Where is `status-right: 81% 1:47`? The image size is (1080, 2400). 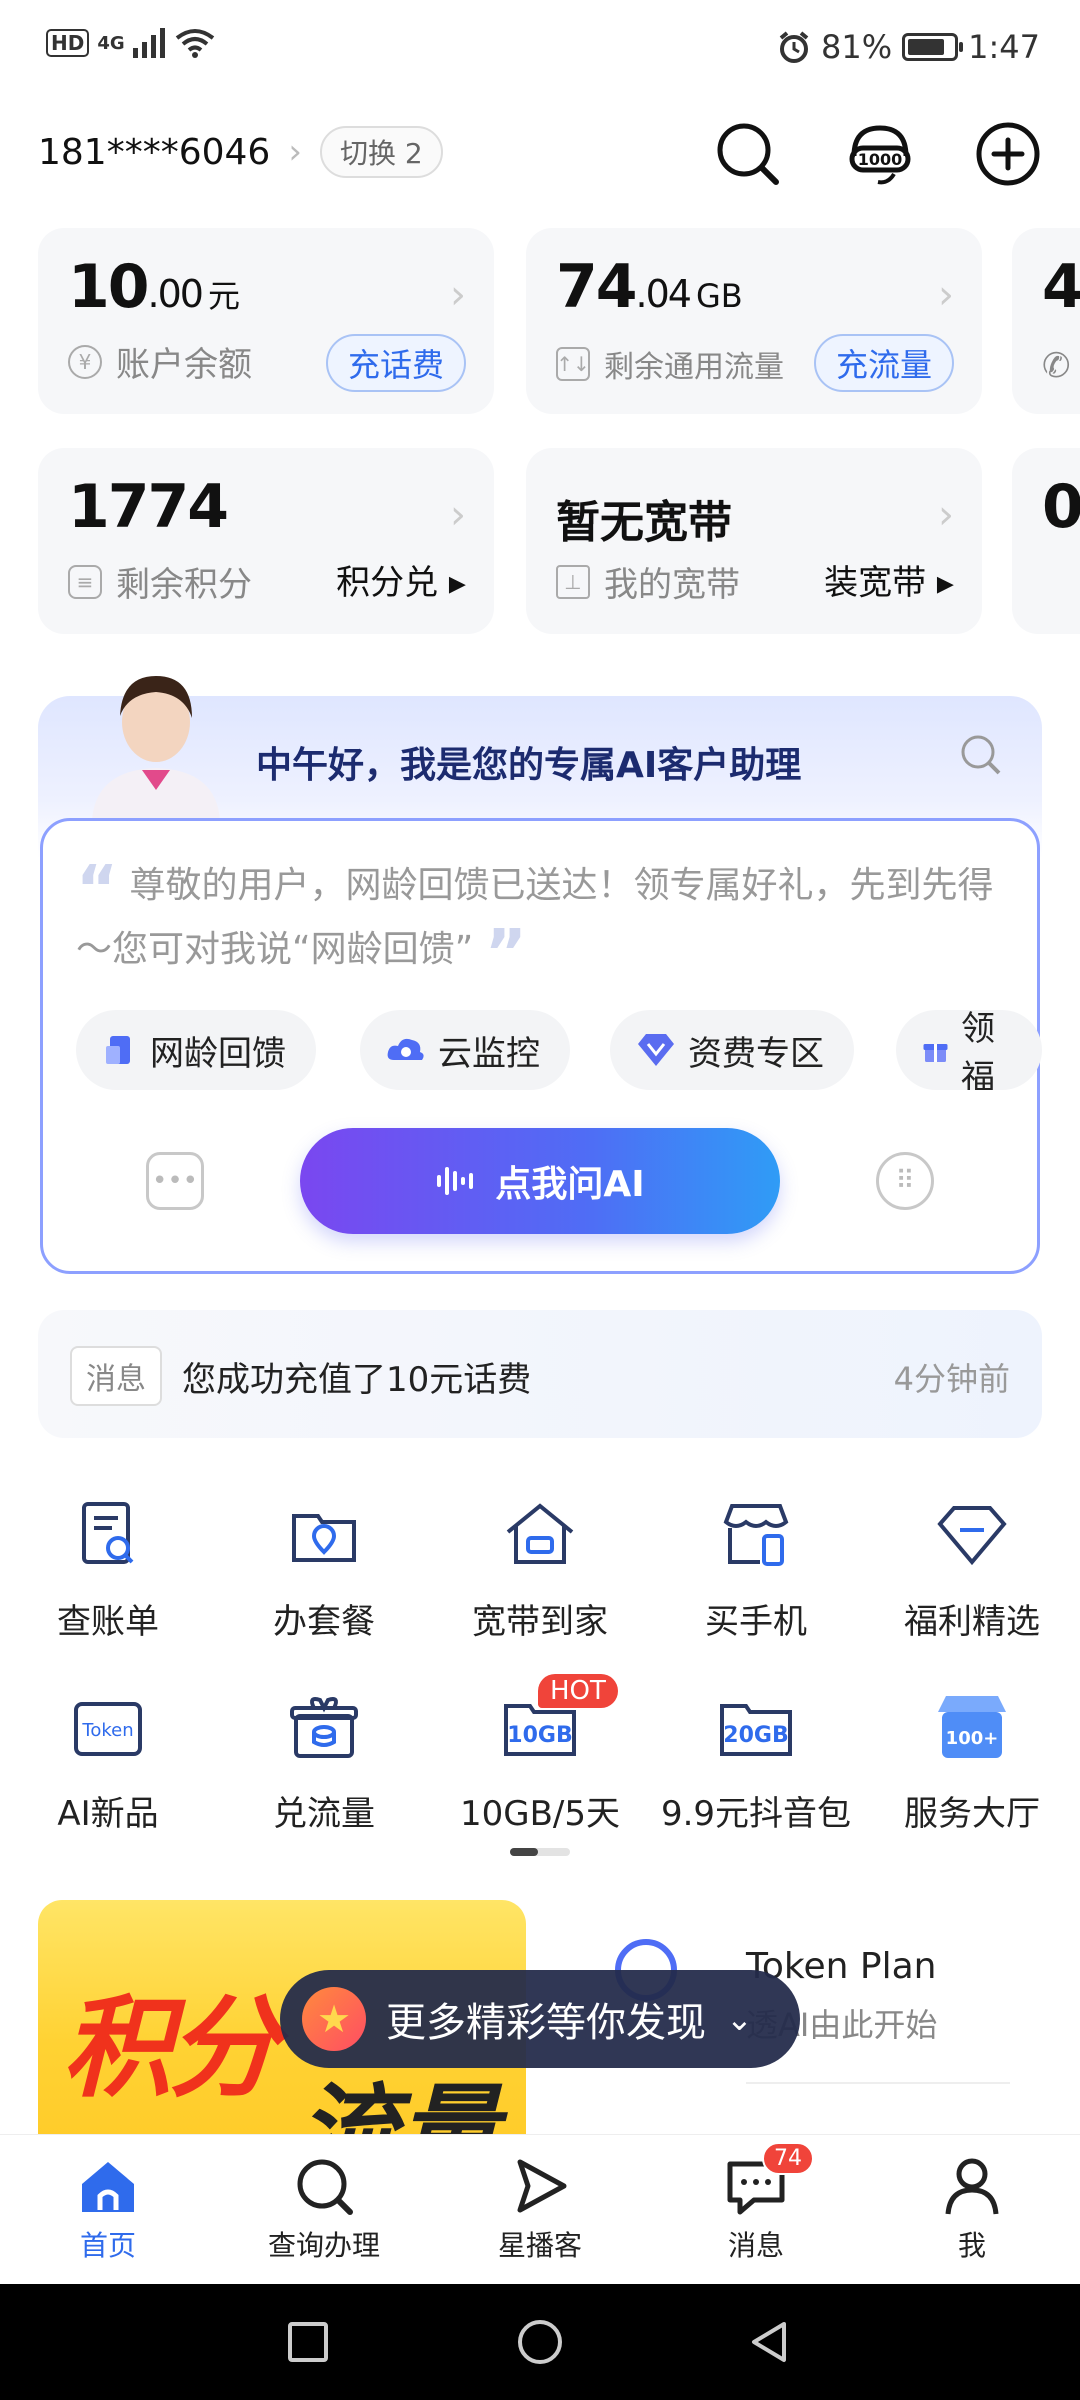 status-right: 81% 1:47 is located at coordinates (908, 47).